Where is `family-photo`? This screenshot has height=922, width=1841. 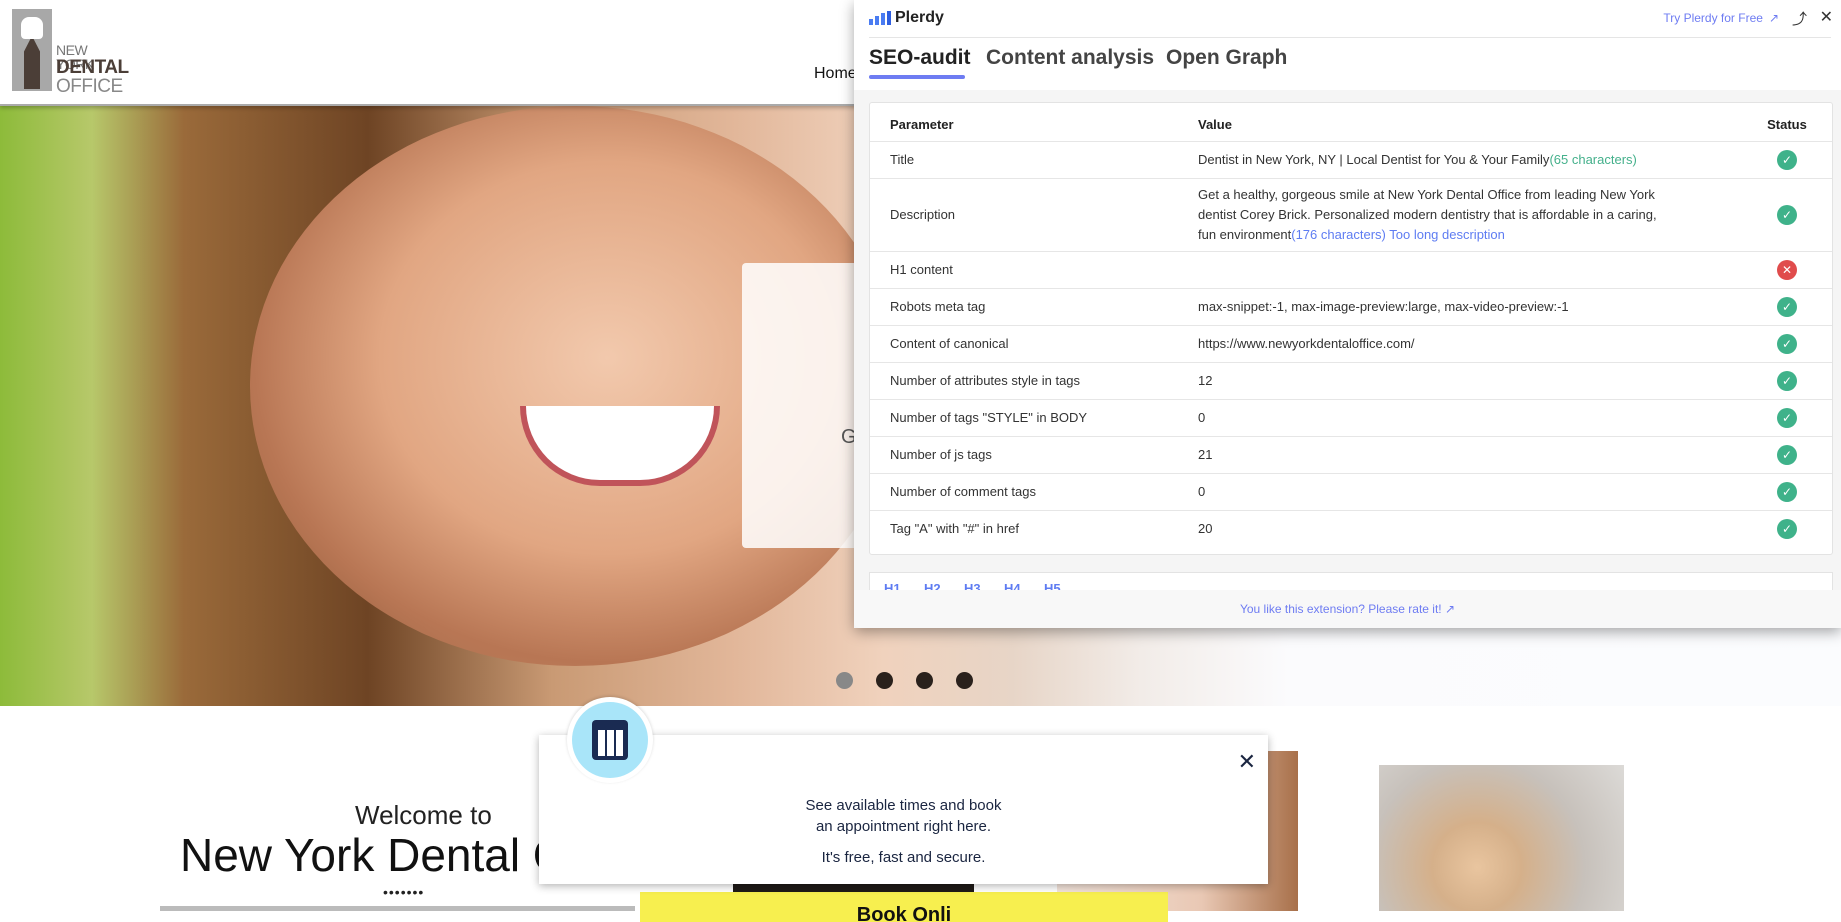
family-photo is located at coordinates (1501, 838).